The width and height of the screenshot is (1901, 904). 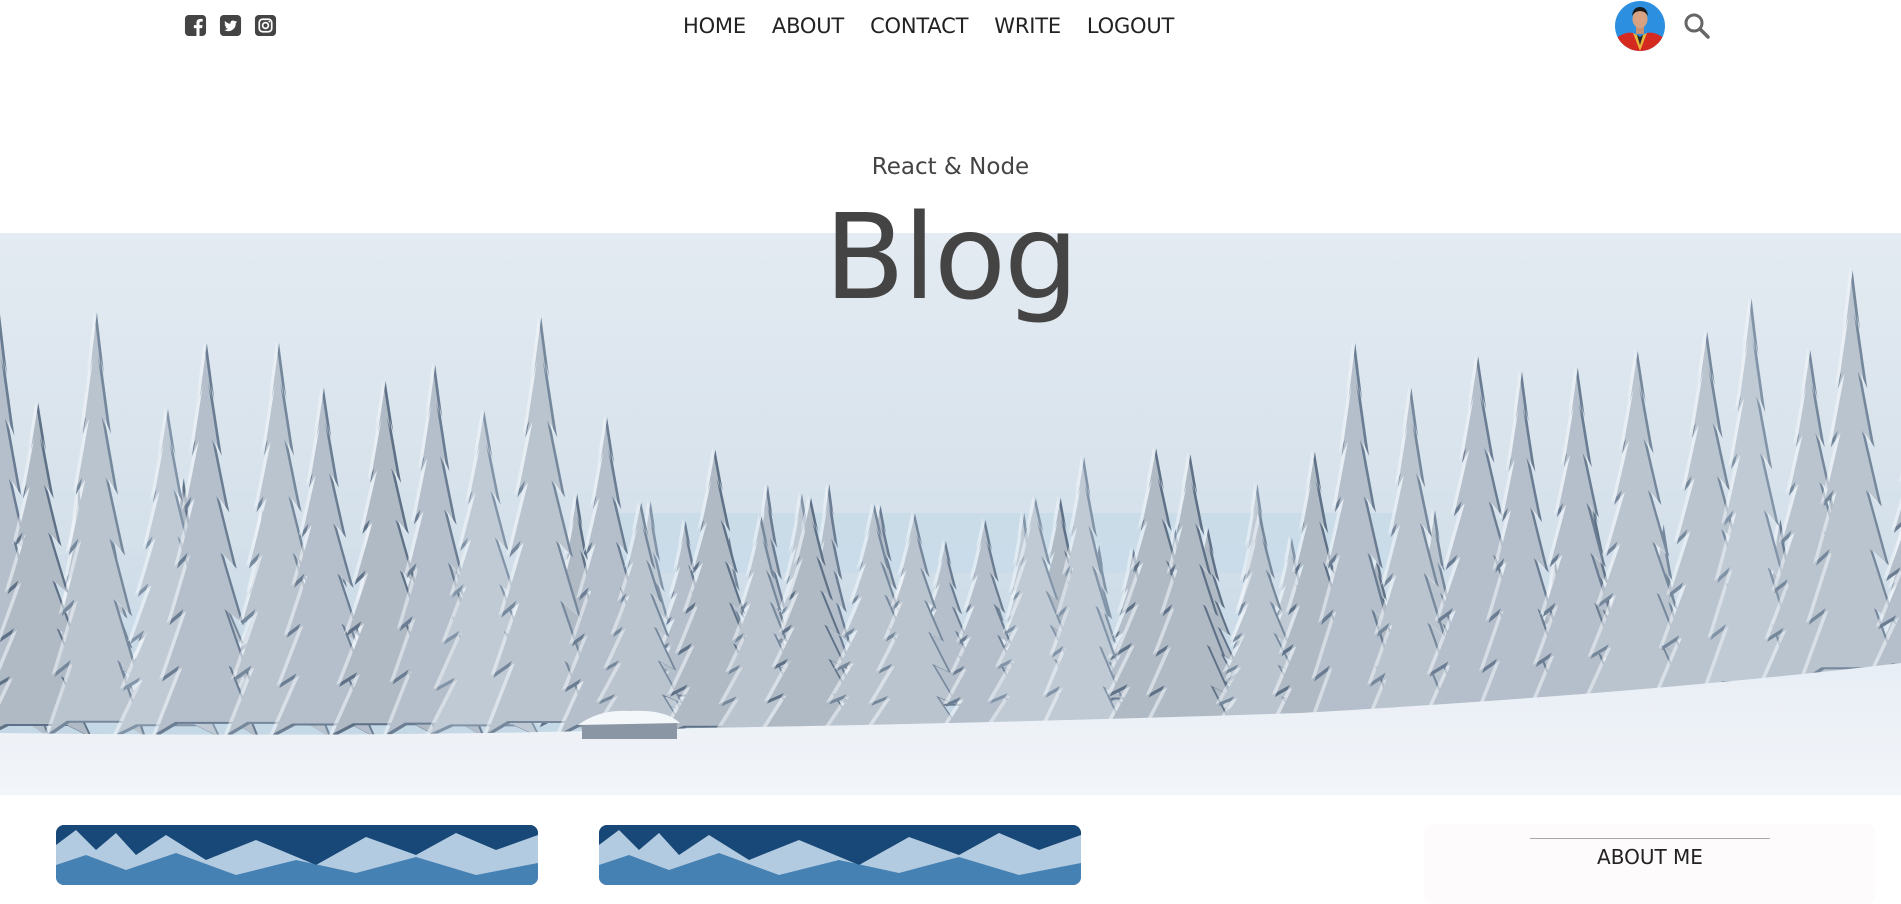 I want to click on twitter-square-icon, so click(x=230, y=25).